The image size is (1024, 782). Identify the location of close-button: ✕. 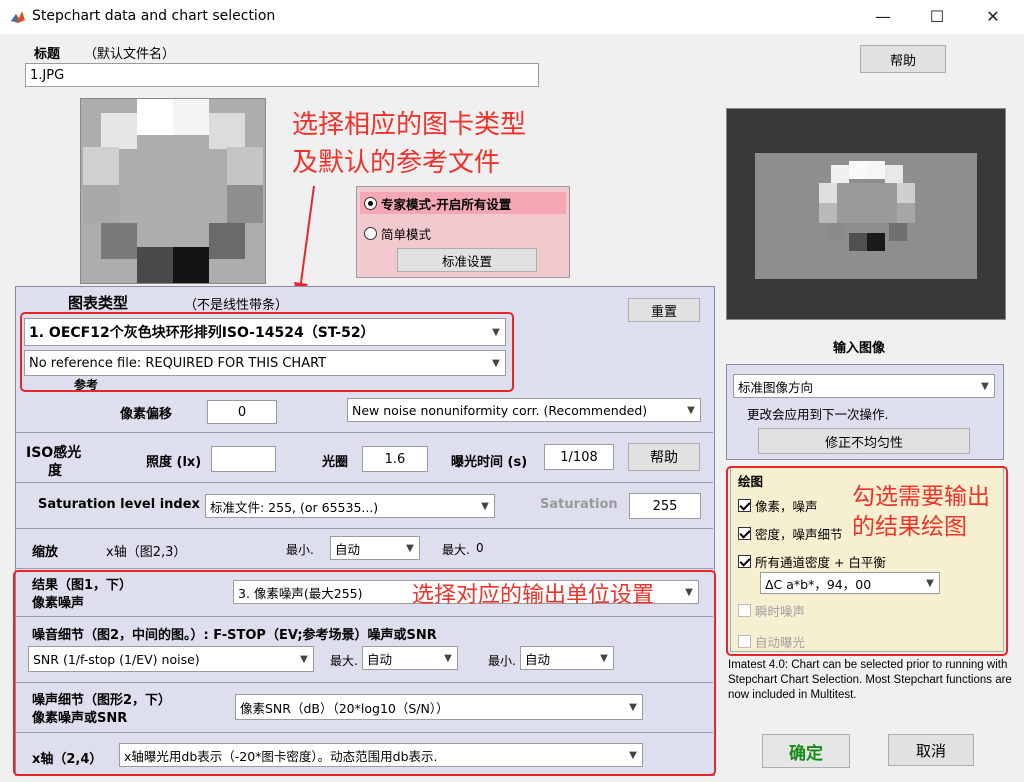
(993, 17).